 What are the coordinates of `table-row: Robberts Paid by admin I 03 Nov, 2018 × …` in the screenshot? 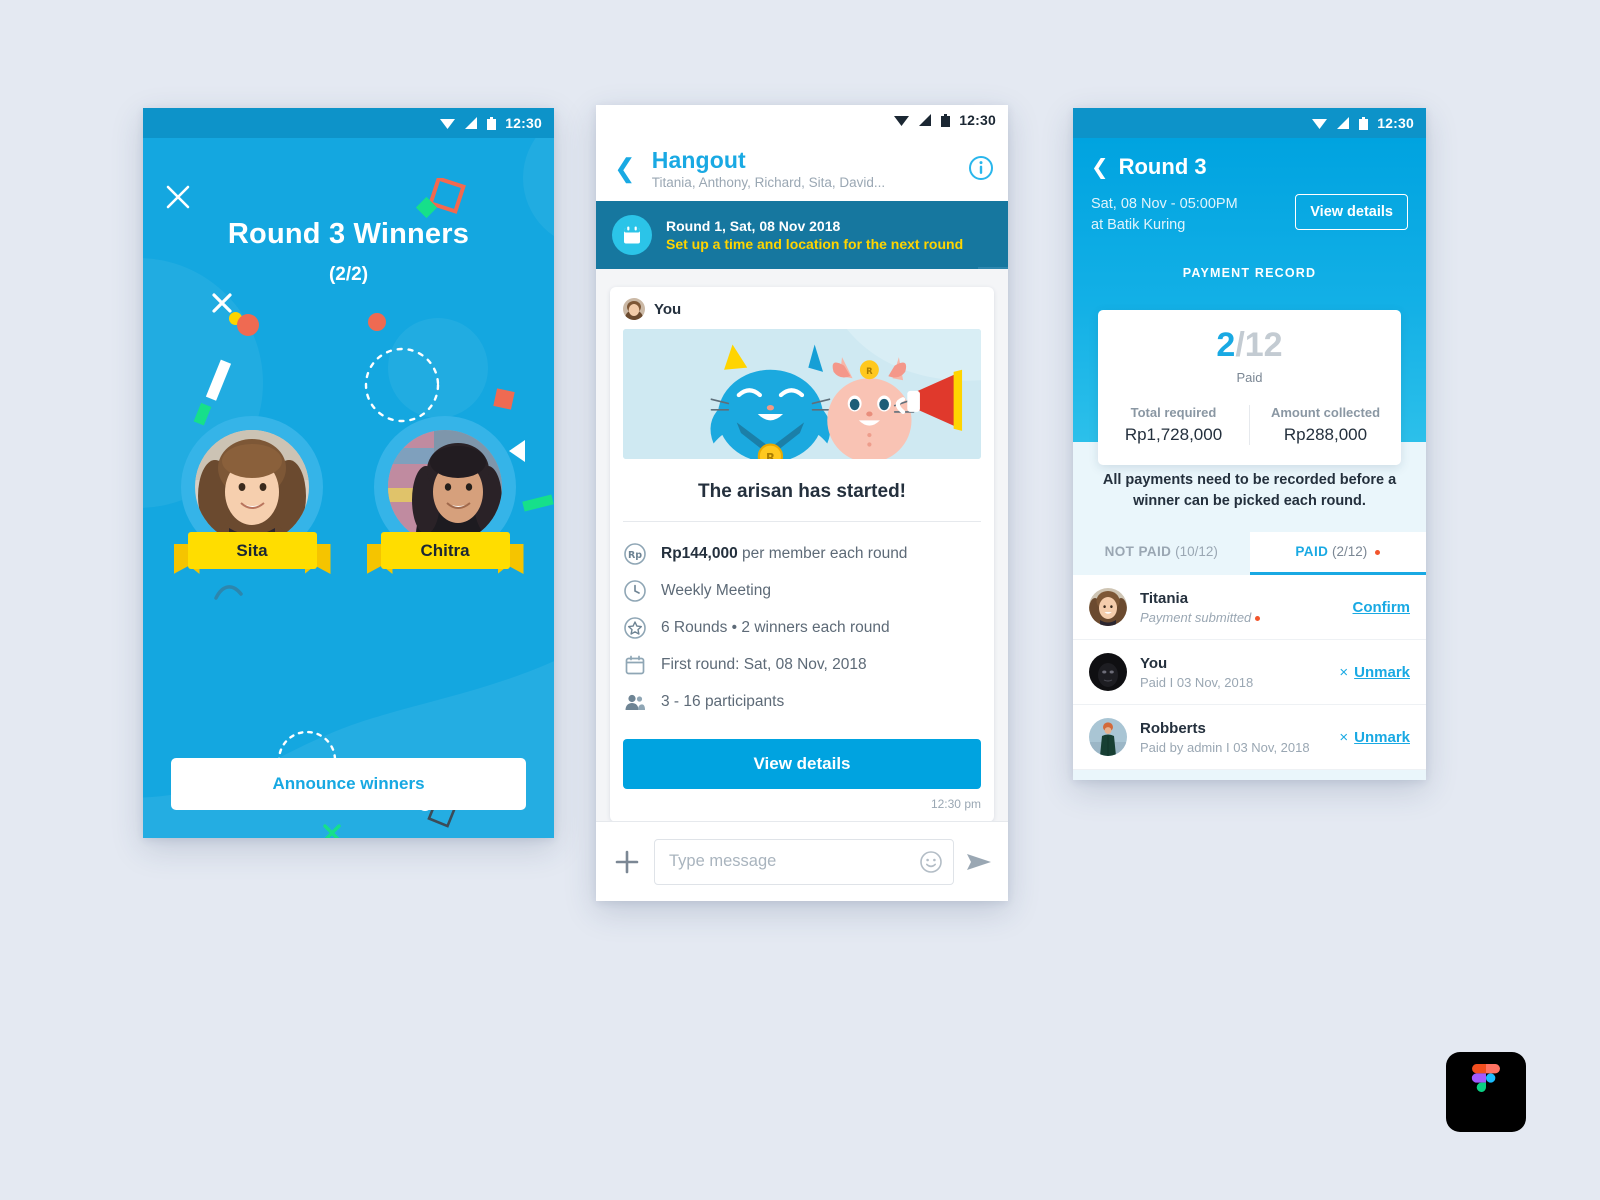 It's located at (1249, 738).